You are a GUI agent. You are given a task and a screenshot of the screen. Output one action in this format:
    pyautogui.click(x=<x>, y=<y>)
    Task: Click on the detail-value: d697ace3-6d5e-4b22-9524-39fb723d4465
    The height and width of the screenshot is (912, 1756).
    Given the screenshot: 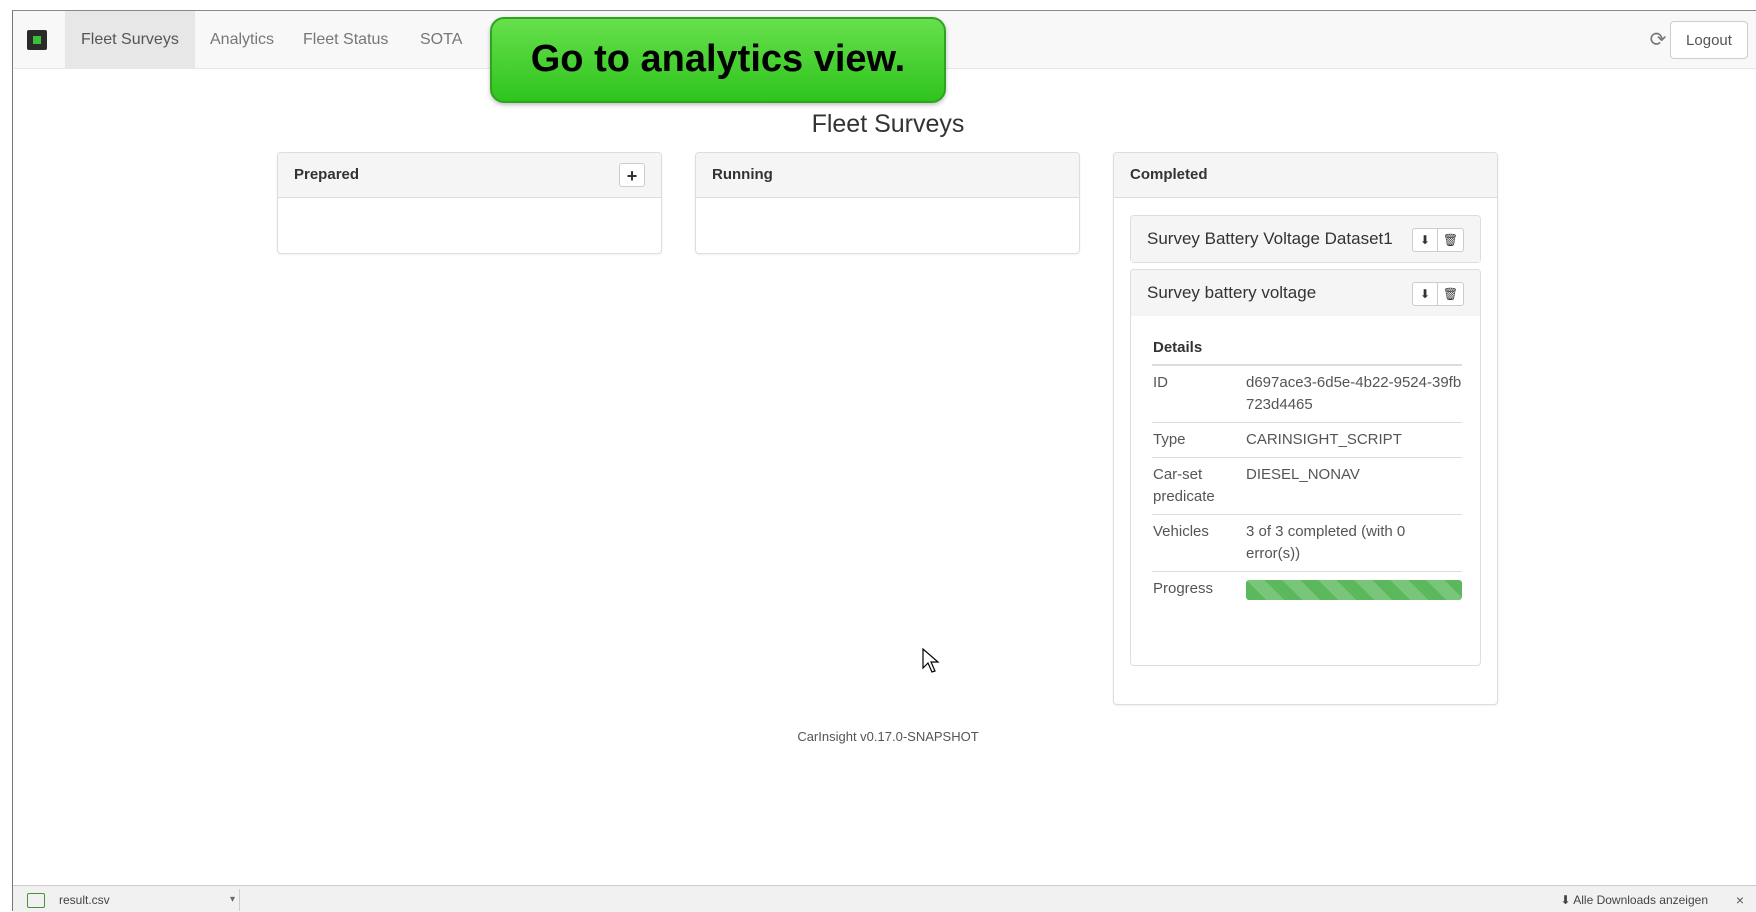 What is the action you would take?
    pyautogui.click(x=1354, y=393)
    